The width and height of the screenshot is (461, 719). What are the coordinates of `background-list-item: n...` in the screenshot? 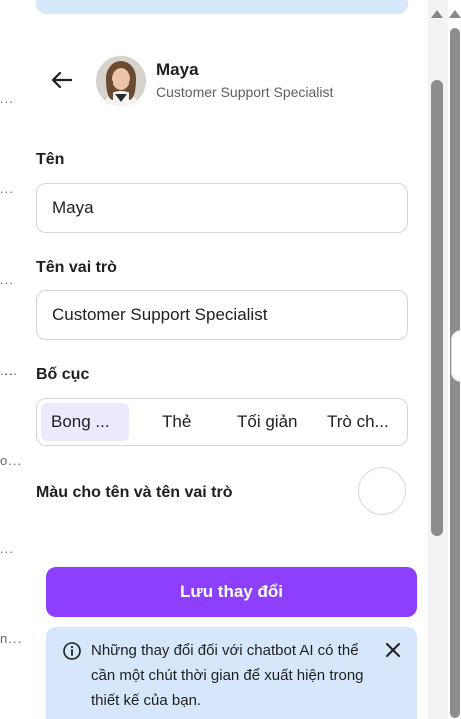 It's located at (11, 638).